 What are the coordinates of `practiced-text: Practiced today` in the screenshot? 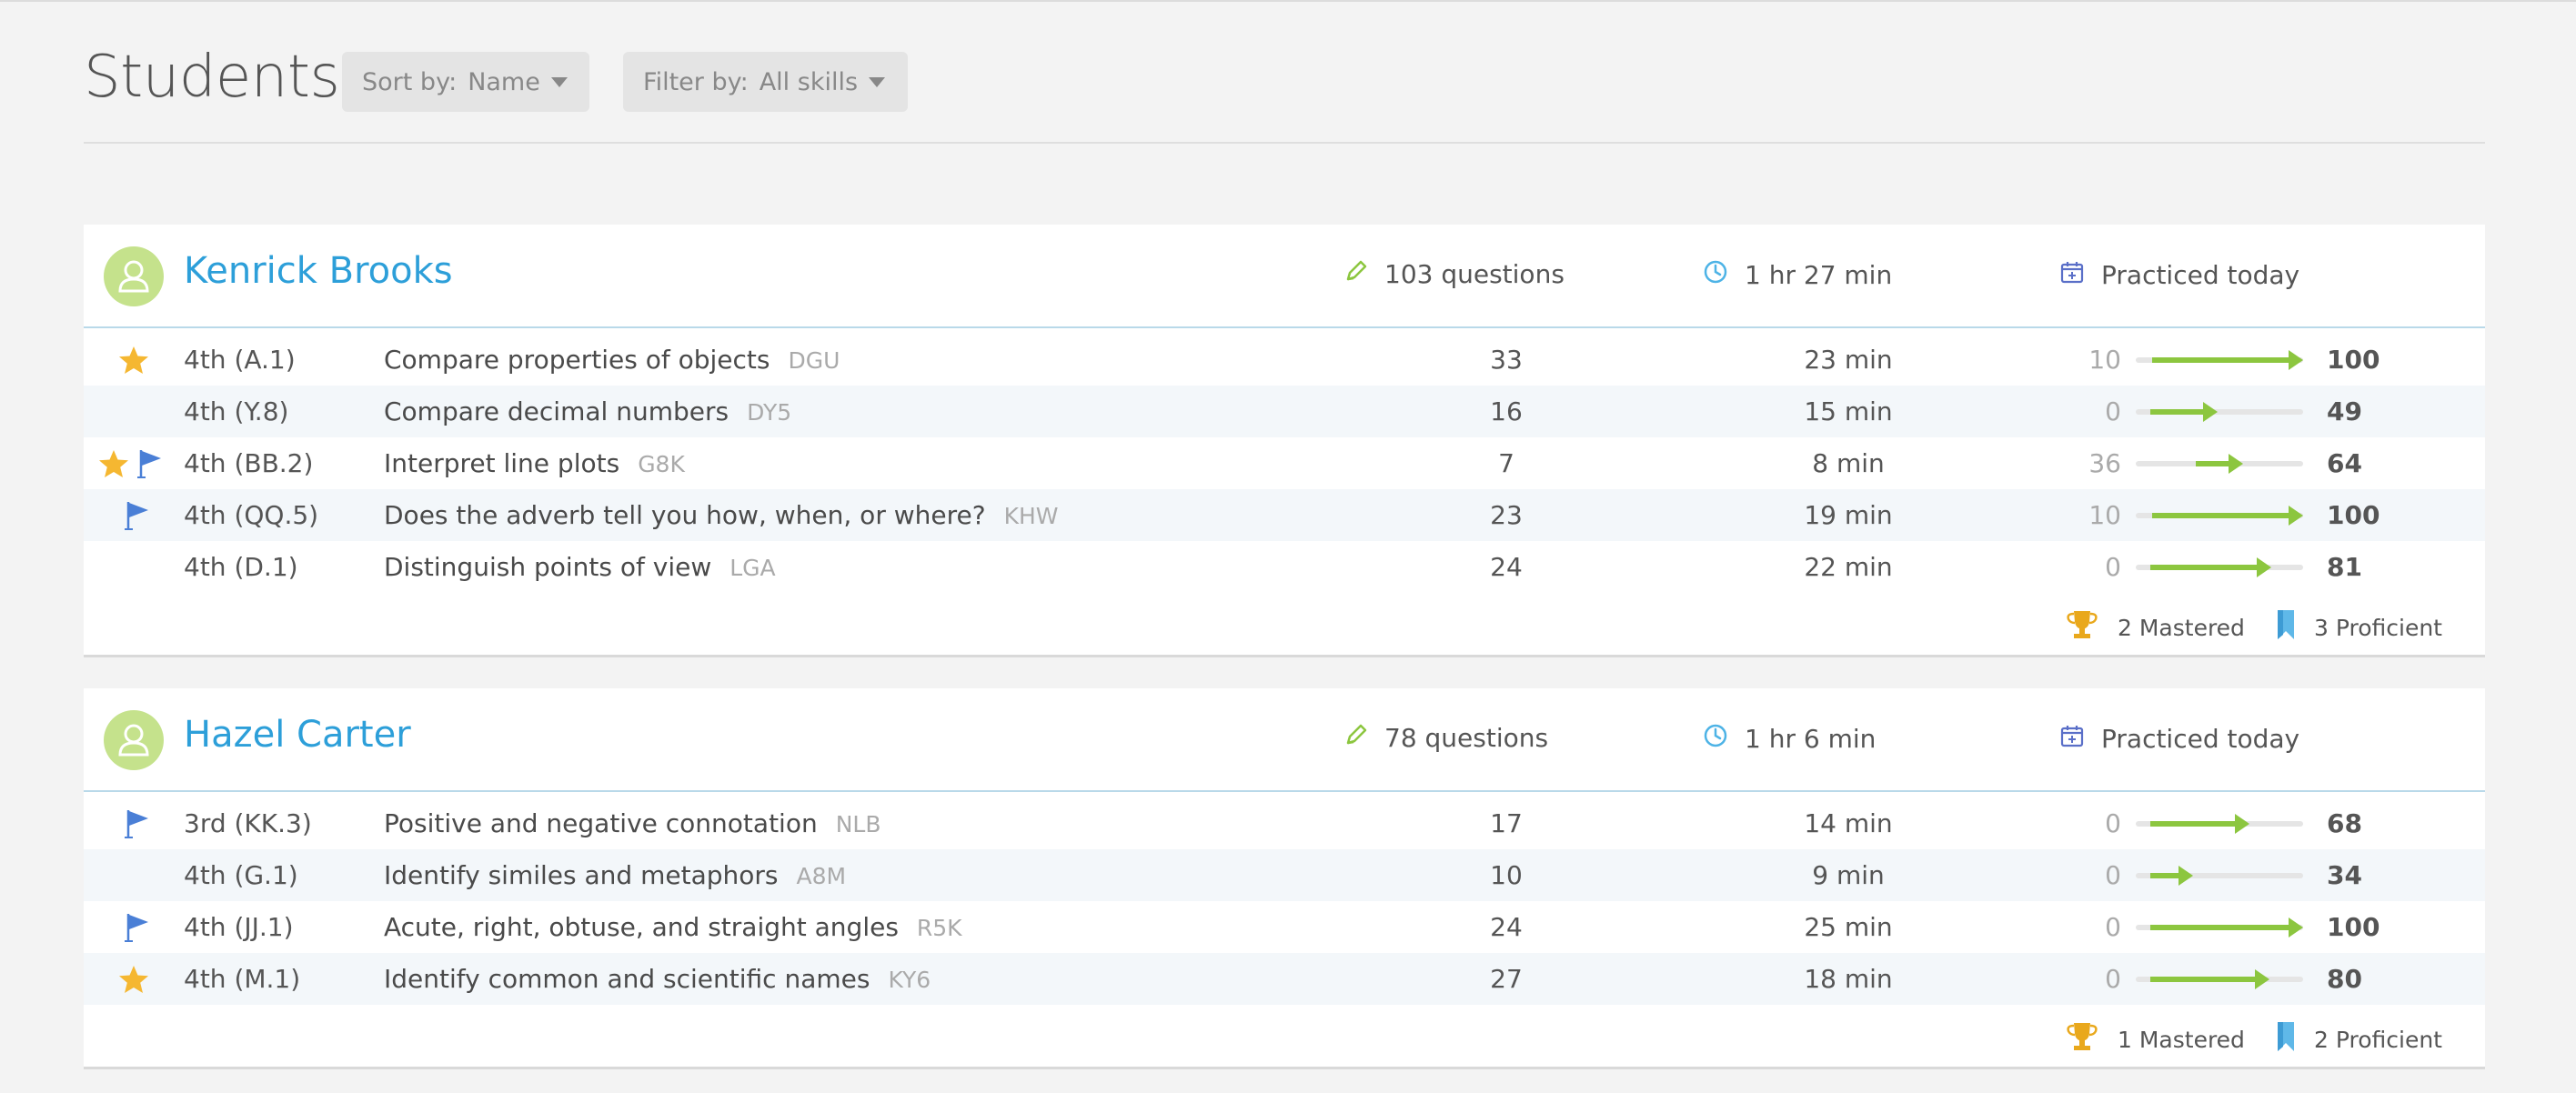 It's located at (2200, 739).